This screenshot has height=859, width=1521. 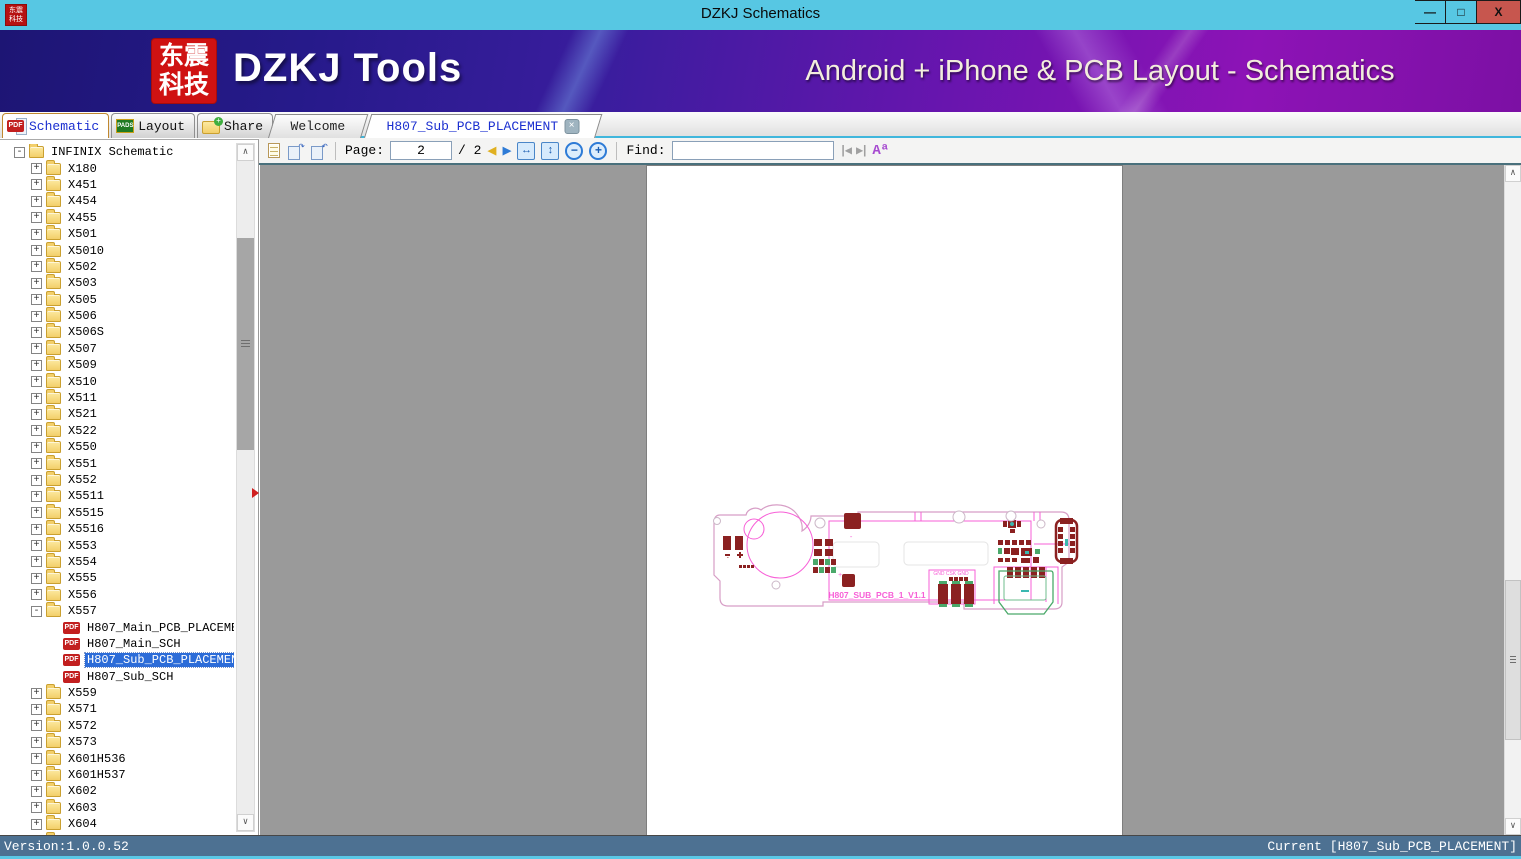 What do you see at coordinates (117, 677) in the screenshot?
I see `tree-item: H807_Sub_SCH` at bounding box center [117, 677].